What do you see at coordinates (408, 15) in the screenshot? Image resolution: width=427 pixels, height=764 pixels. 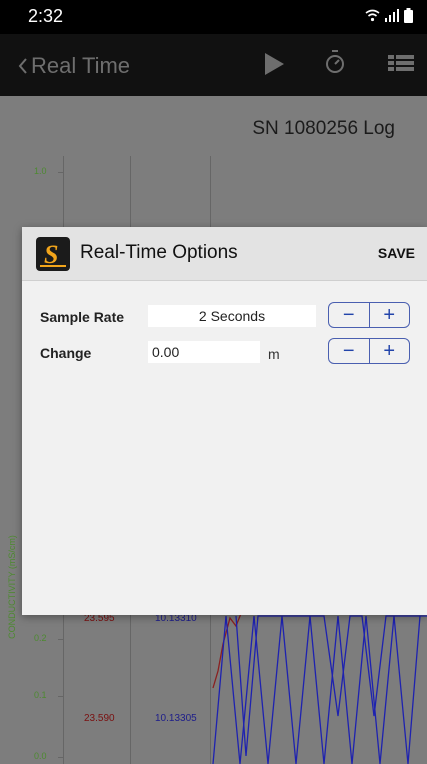 I see `battery-icon` at bounding box center [408, 15].